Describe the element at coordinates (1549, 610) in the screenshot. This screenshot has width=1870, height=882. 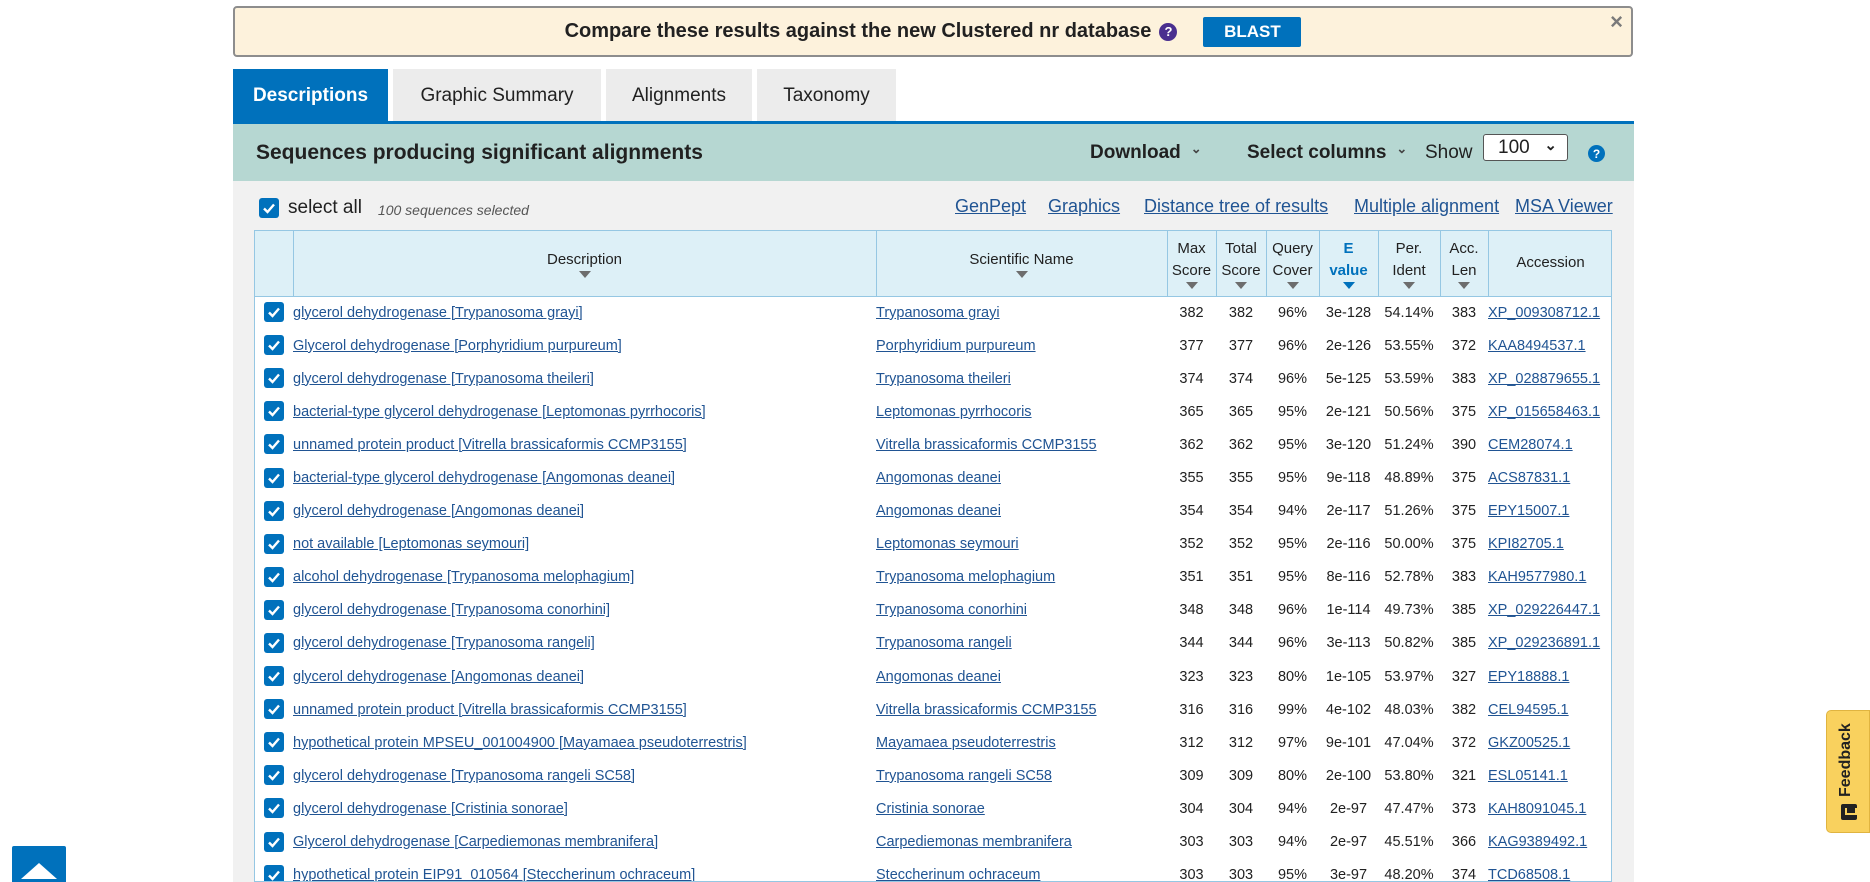
I see `row-accession: XP_029226447.1` at that location.